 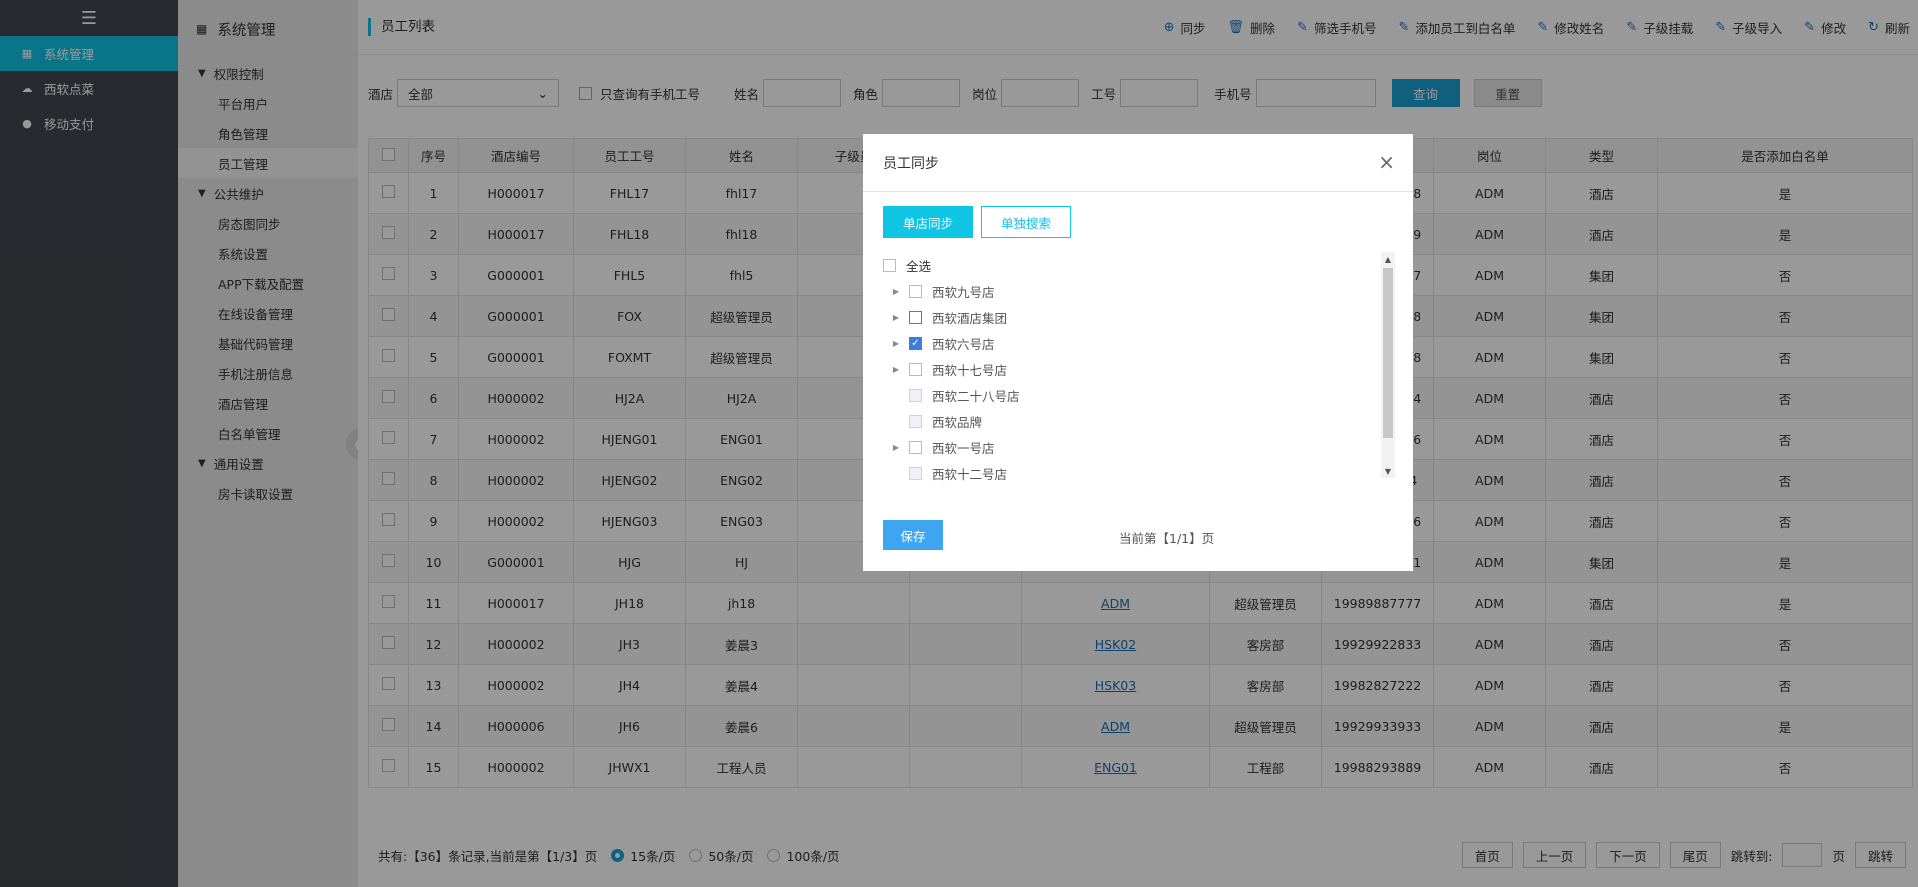 What do you see at coordinates (957, 422) in the screenshot?
I see `tree-node-label: 西软品牌` at bounding box center [957, 422].